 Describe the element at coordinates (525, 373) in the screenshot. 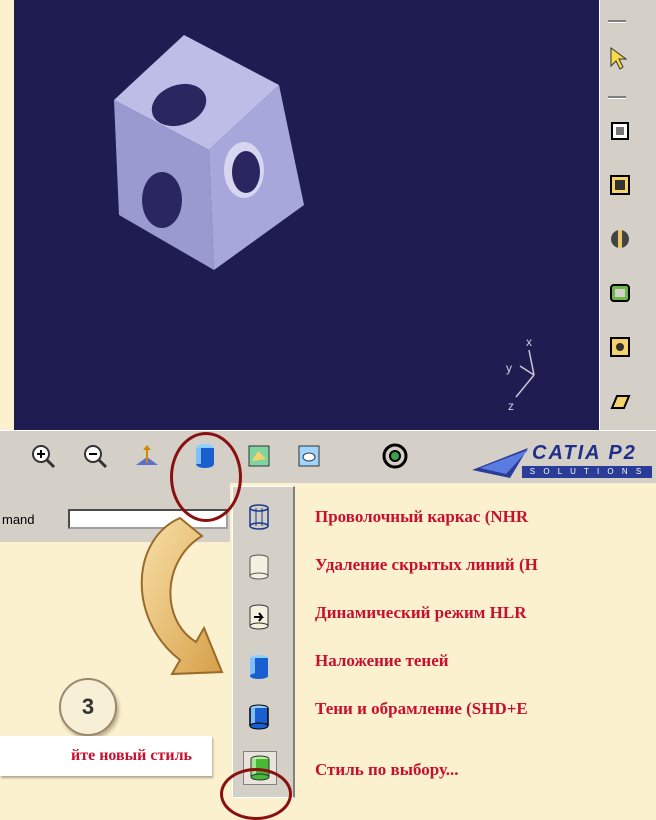

I see `axis-triad` at that location.